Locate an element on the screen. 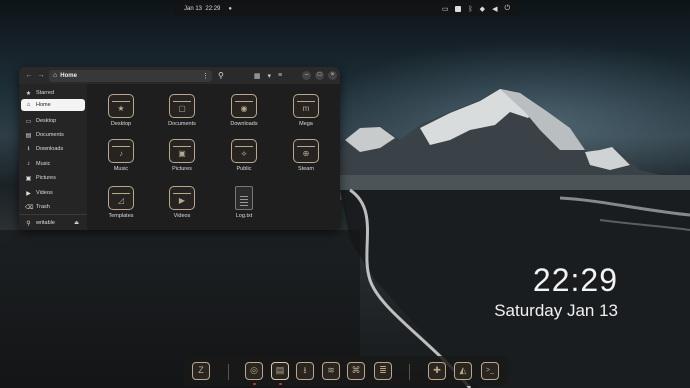 The image size is (690, 388). app-indicator-icon is located at coordinates (458, 9).